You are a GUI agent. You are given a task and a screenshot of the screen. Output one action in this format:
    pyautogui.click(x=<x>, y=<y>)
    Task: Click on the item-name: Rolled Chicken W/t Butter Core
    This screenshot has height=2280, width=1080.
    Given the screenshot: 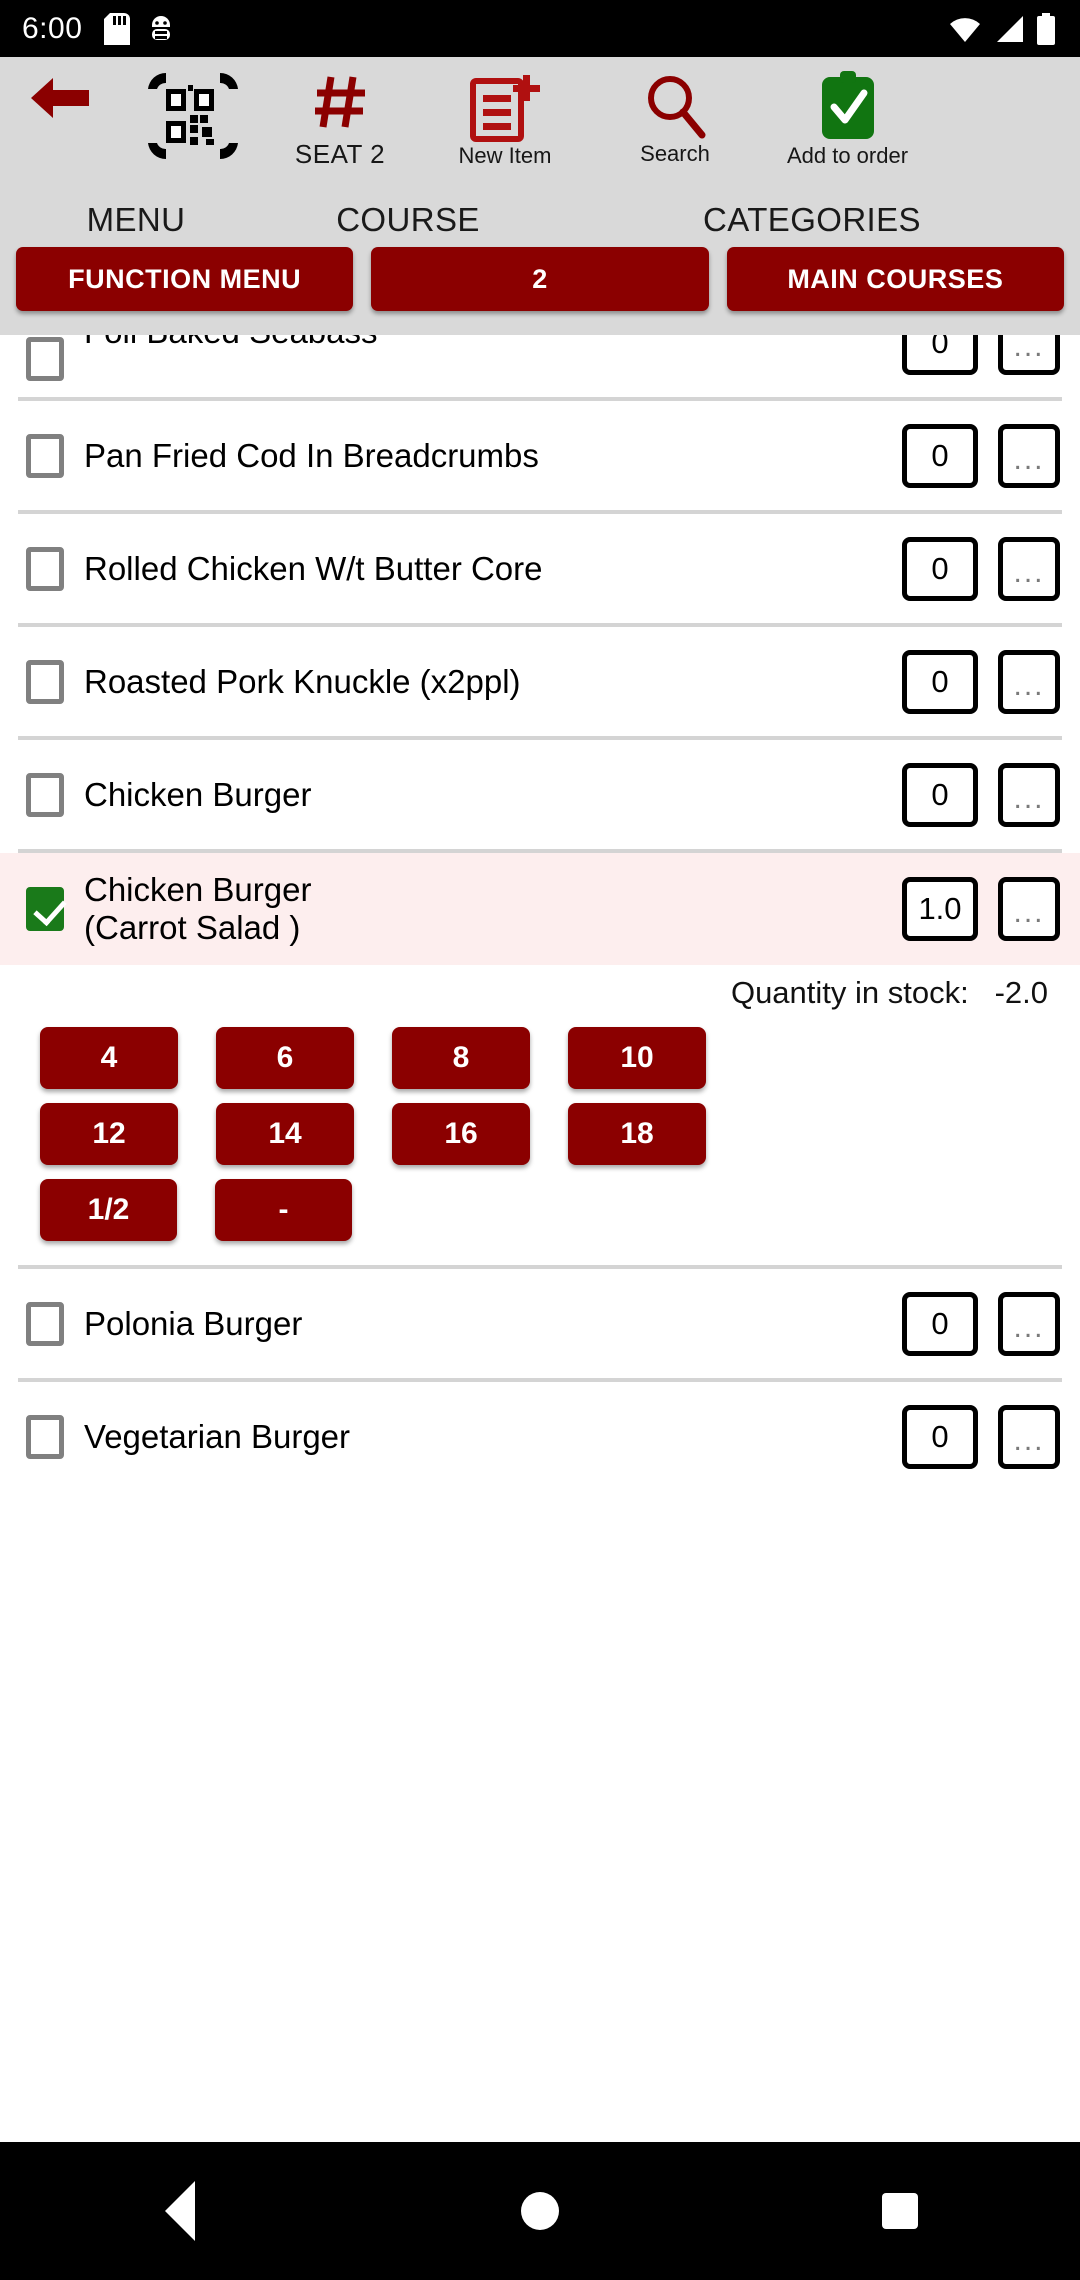 What is the action you would take?
    pyautogui.click(x=313, y=568)
    